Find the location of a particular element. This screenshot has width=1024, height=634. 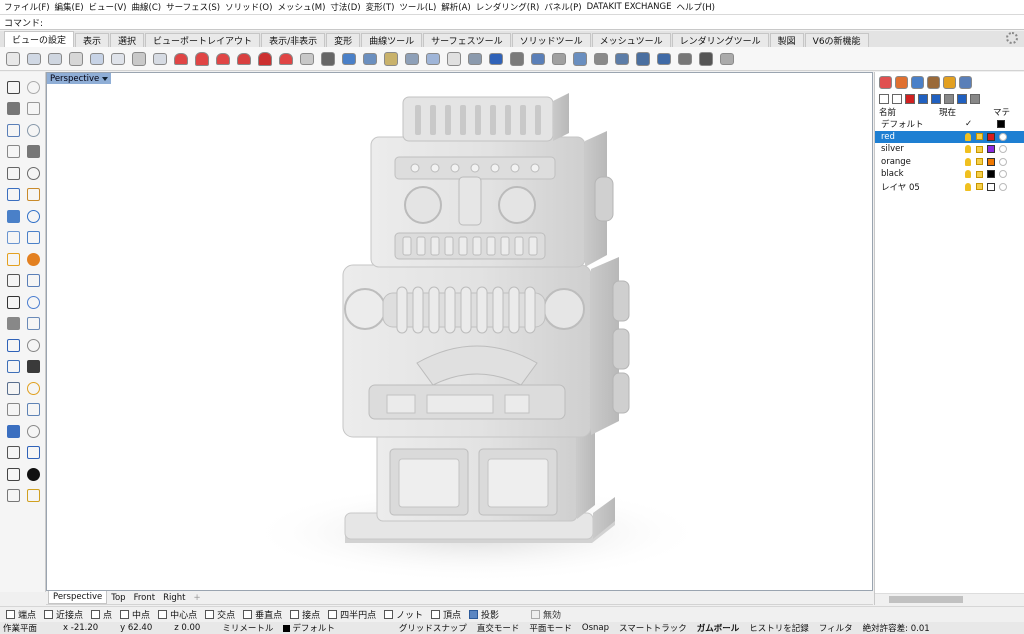

viewport-tab: Perspective is located at coordinates (78, 597).